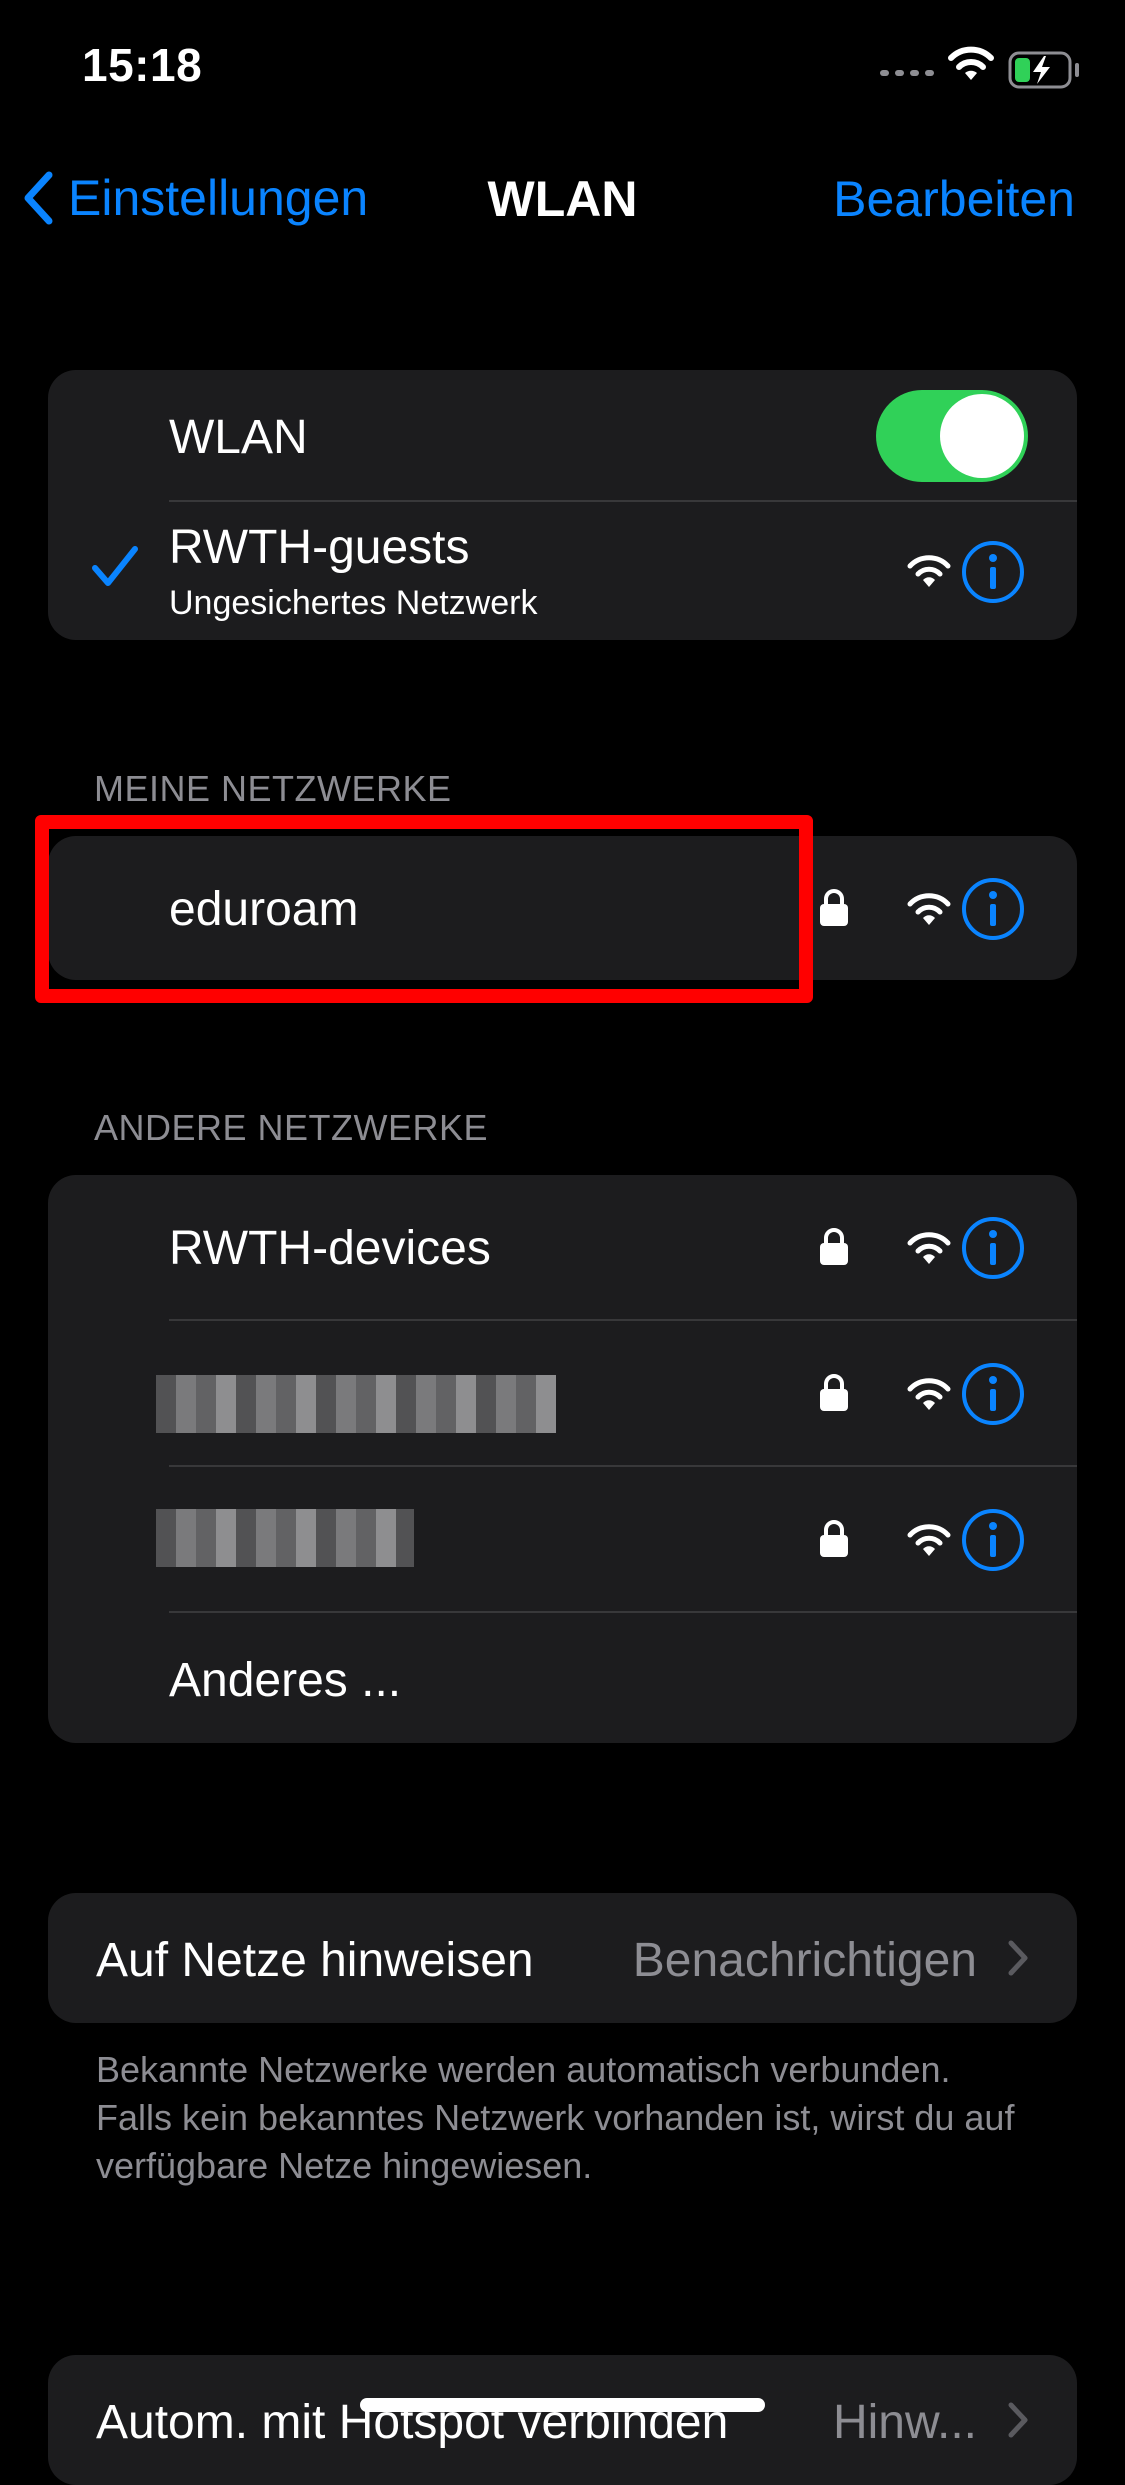 This screenshot has height=2485, width=1125. Describe the element at coordinates (1043, 70) in the screenshot. I see `battery-charging-icon` at that location.